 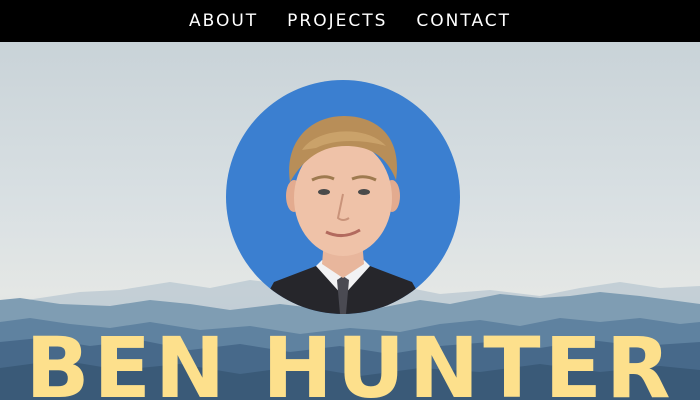 I want to click on top-navbar: ABOUT PROJECTS CONTACT, so click(x=350, y=21).